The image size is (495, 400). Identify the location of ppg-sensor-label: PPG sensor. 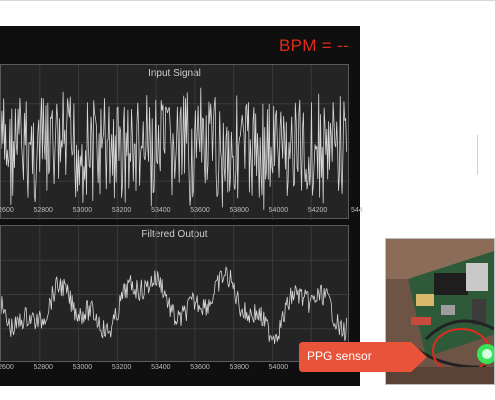
(339, 356).